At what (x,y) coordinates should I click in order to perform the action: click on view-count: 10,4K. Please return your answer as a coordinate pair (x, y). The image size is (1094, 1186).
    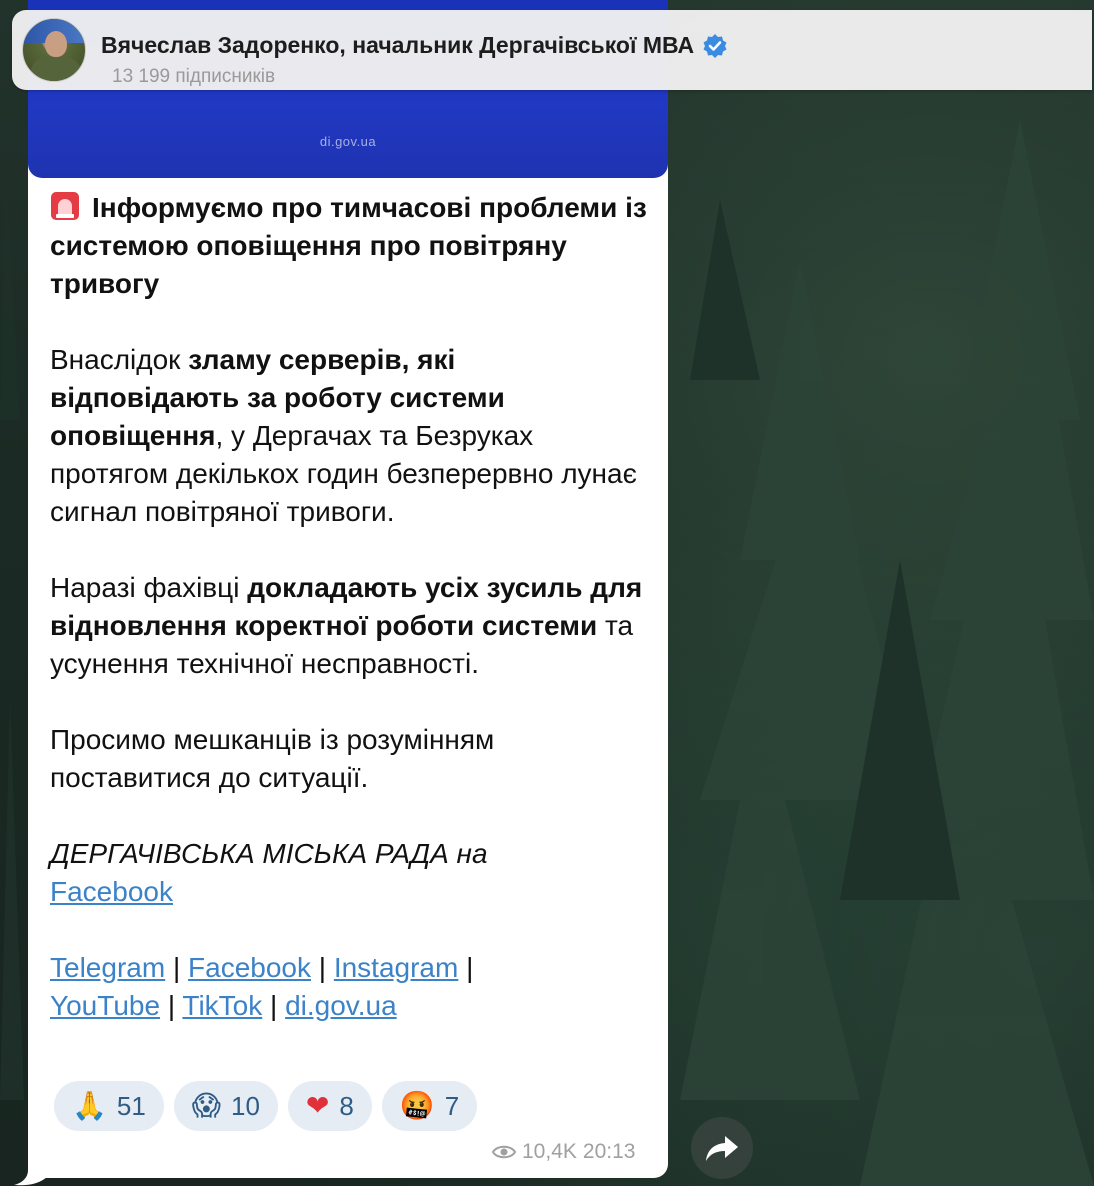
    Looking at the image, I should click on (549, 1151).